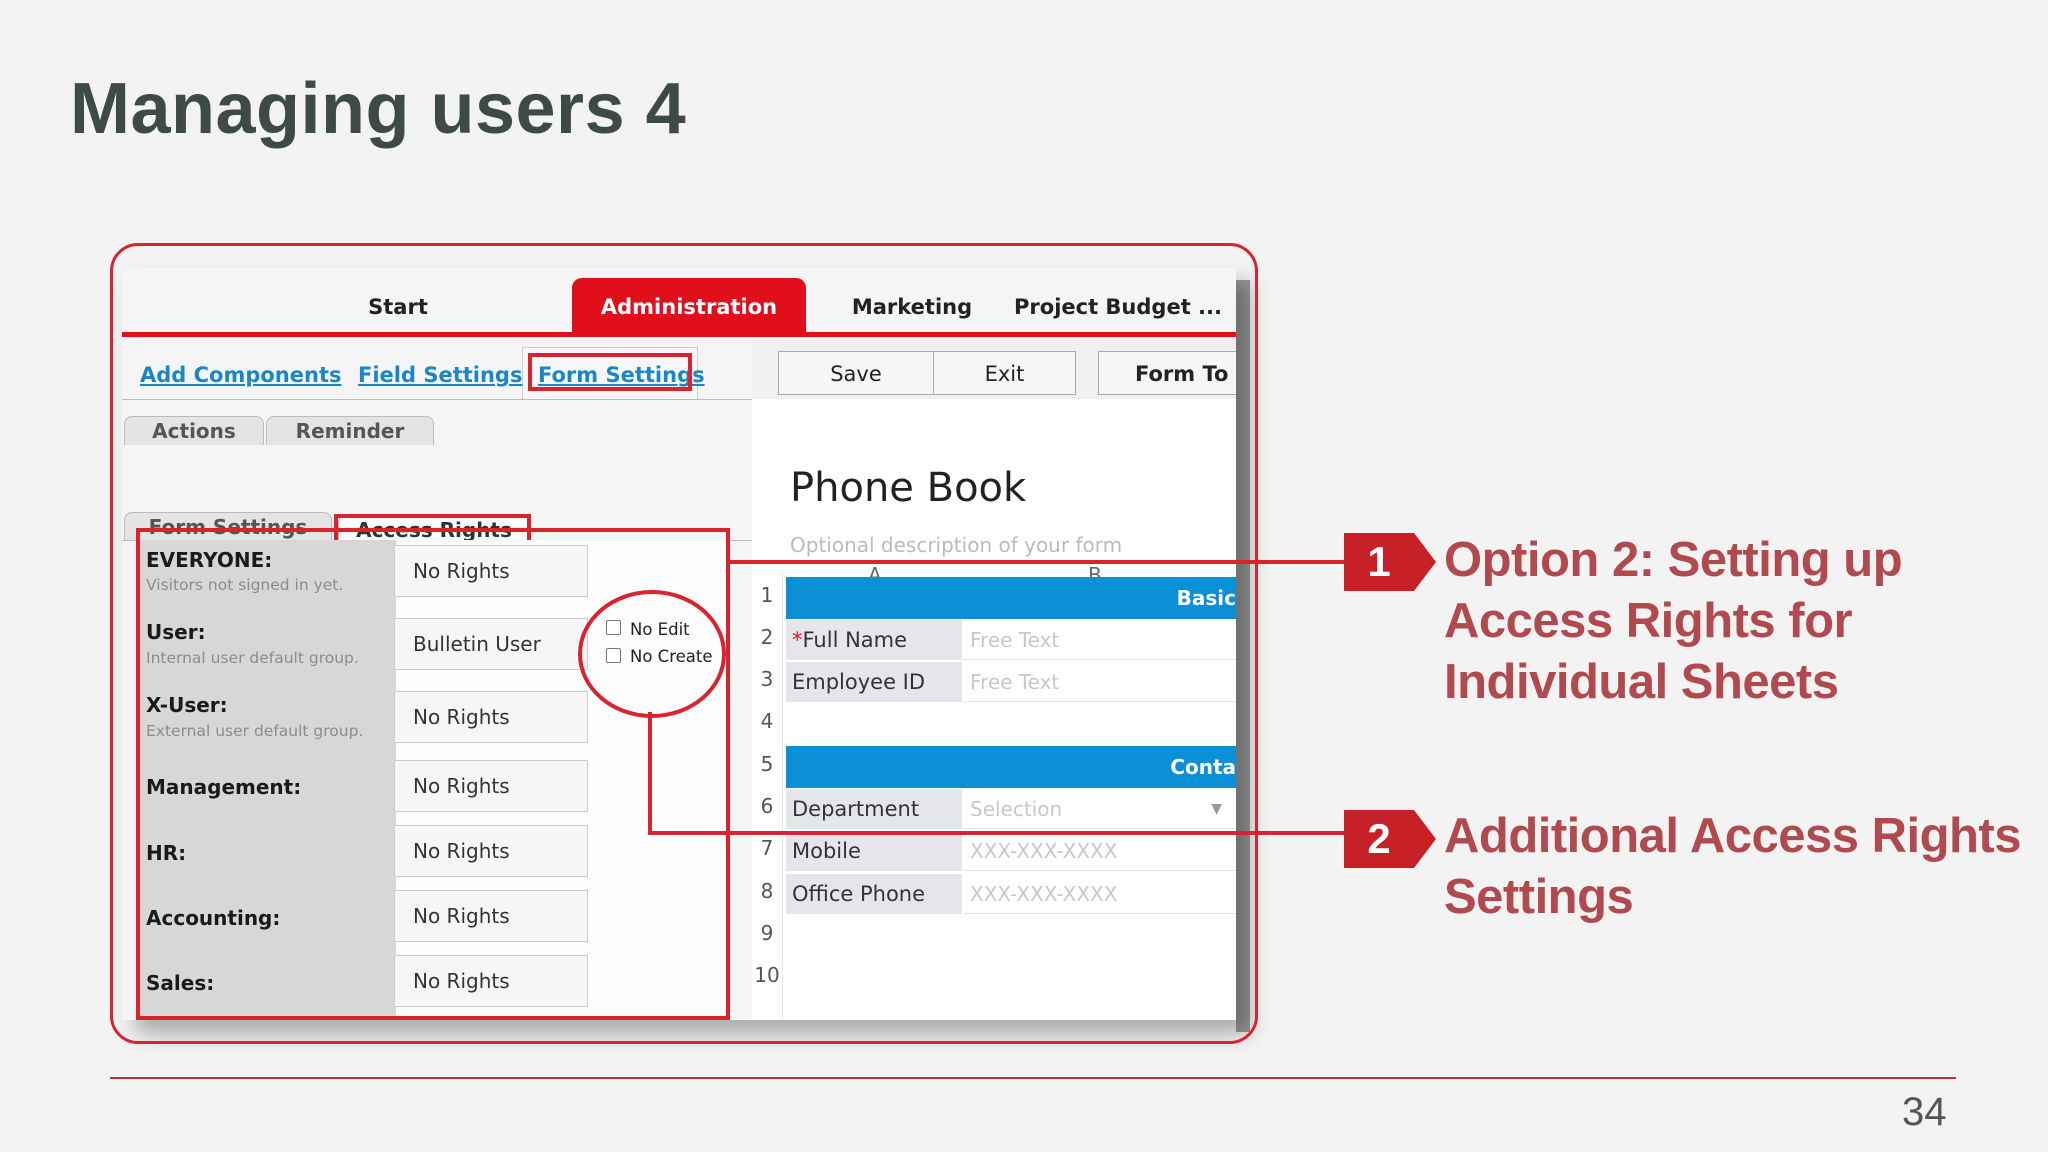 The width and height of the screenshot is (2048, 1152). What do you see at coordinates (1033, 1078) in the screenshot?
I see `footer-divider` at bounding box center [1033, 1078].